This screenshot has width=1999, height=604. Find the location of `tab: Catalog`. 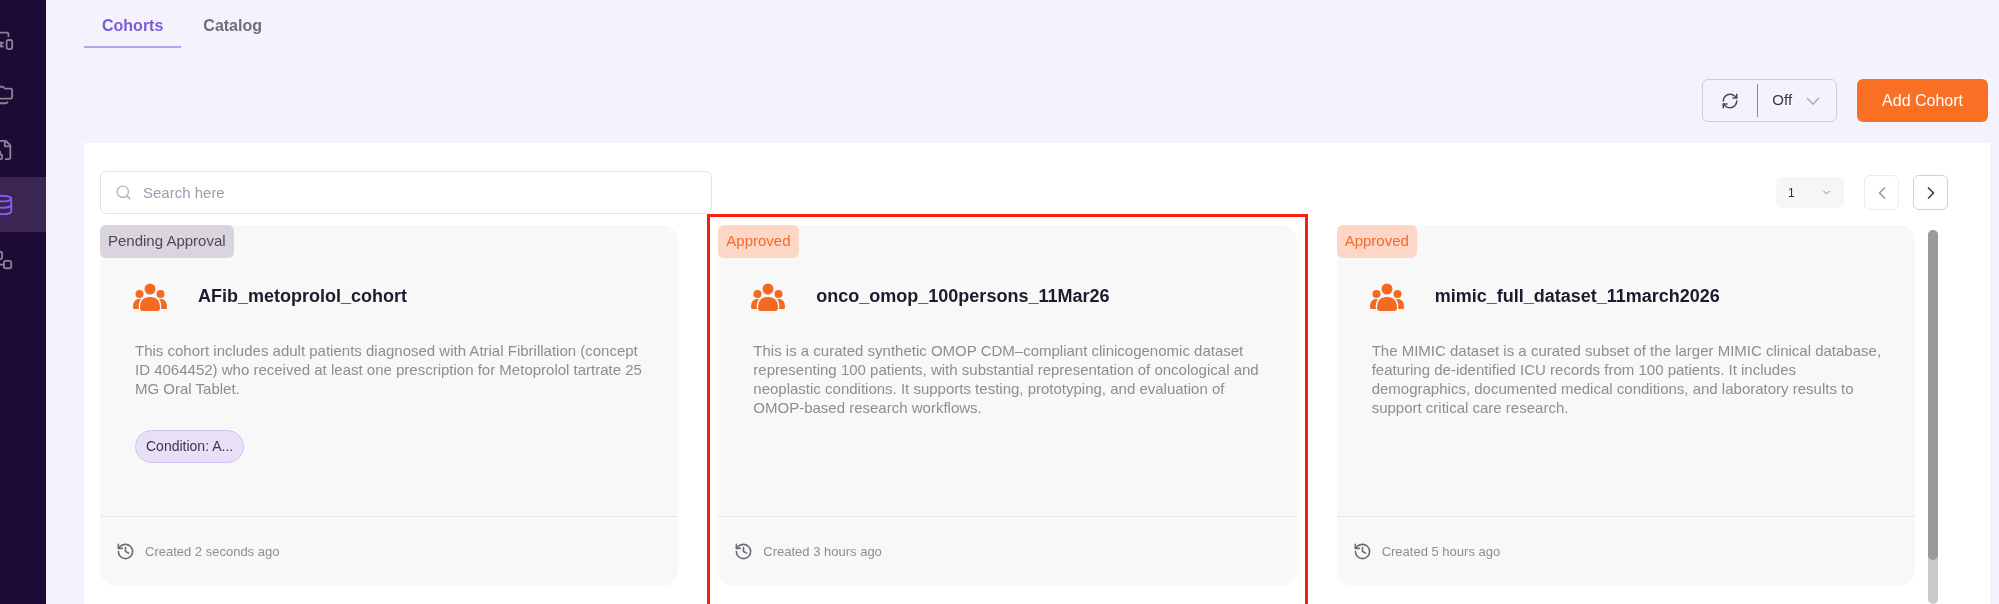

tab: Catalog is located at coordinates (232, 29).